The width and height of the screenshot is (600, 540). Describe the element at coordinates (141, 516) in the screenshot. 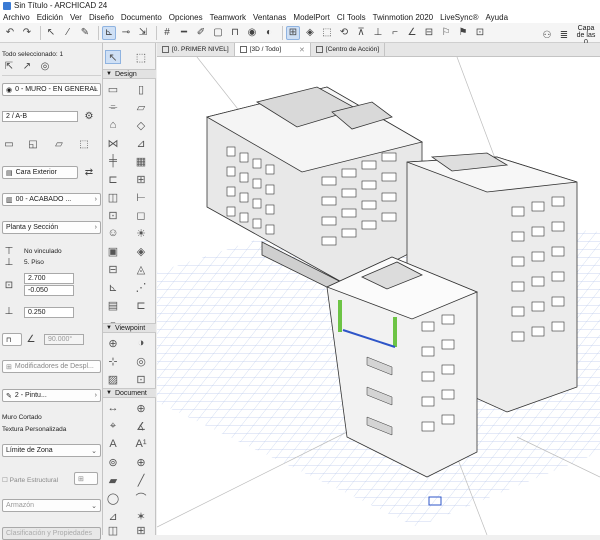

I see `hotspot-tool-icon: ✶` at that location.